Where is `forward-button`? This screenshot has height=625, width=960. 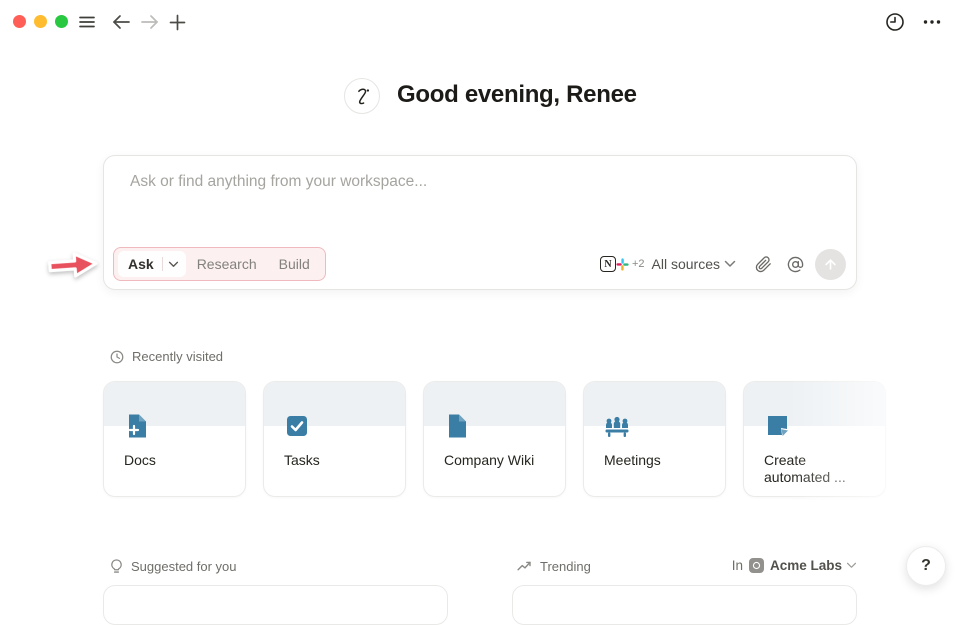 forward-button is located at coordinates (149, 22).